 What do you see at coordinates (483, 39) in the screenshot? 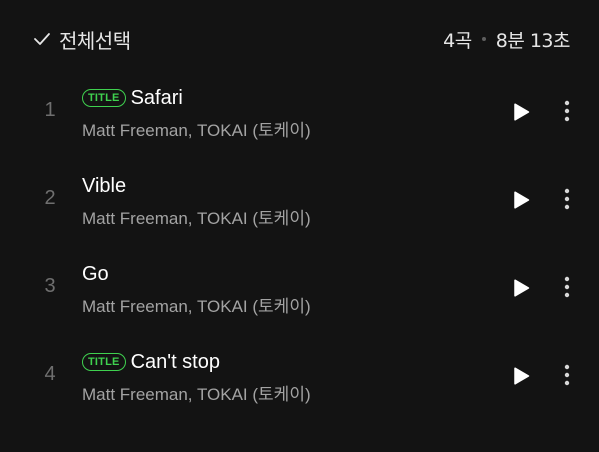
I see `separator-dot` at bounding box center [483, 39].